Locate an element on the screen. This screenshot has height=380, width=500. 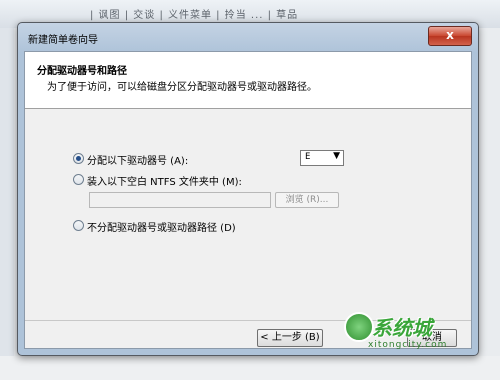
close-button: x is located at coordinates (450, 36).